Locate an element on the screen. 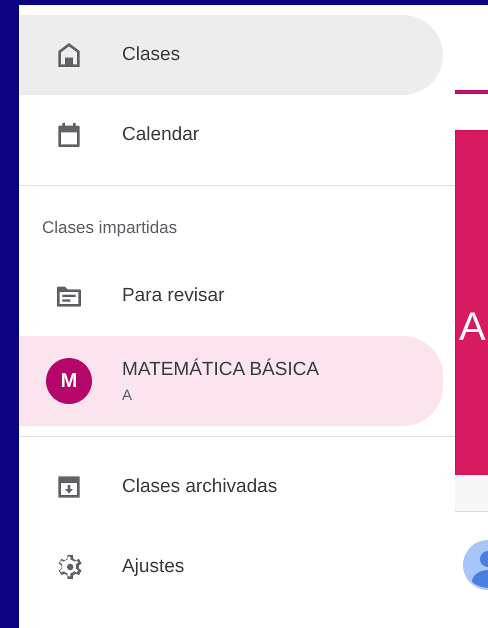 Image resolution: width=488 pixels, height=628 pixels. drawer-item: M MATEMÁTICA BÁSICA A is located at coordinates (231, 381).